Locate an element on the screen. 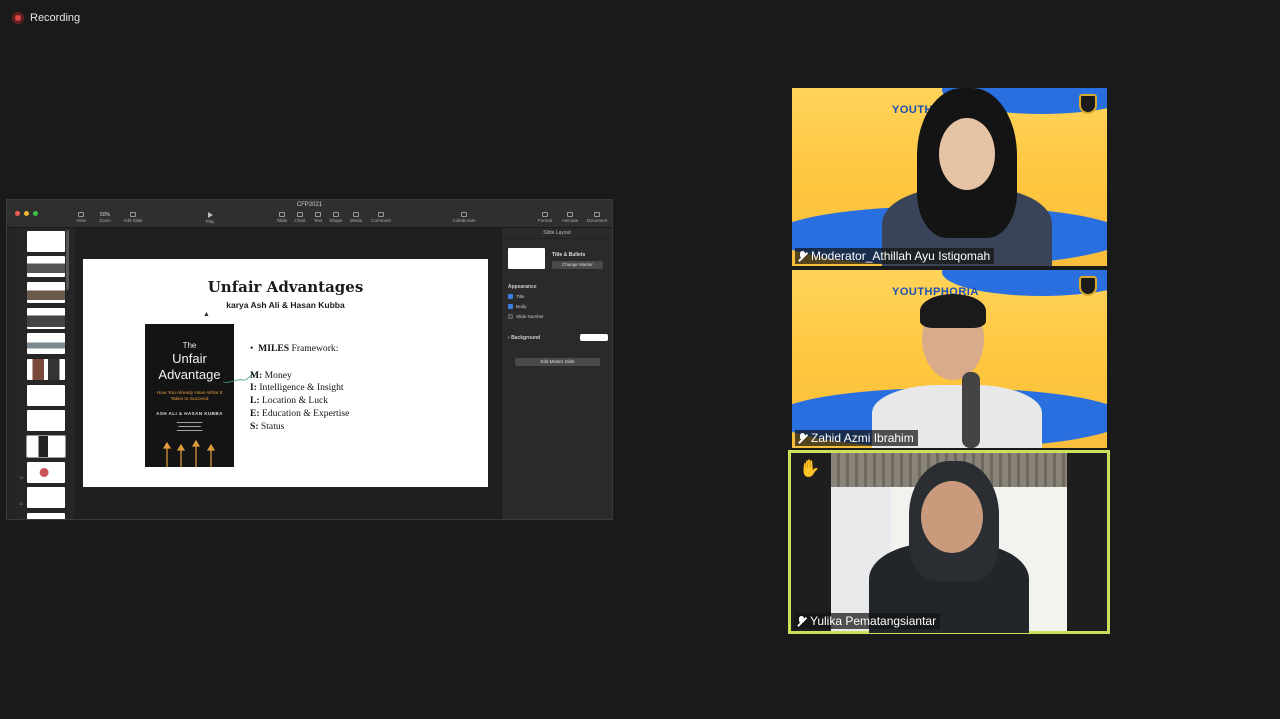 This screenshot has width=1280, height=719. framework-item: I: Intelligence & Insight is located at coordinates (297, 388).